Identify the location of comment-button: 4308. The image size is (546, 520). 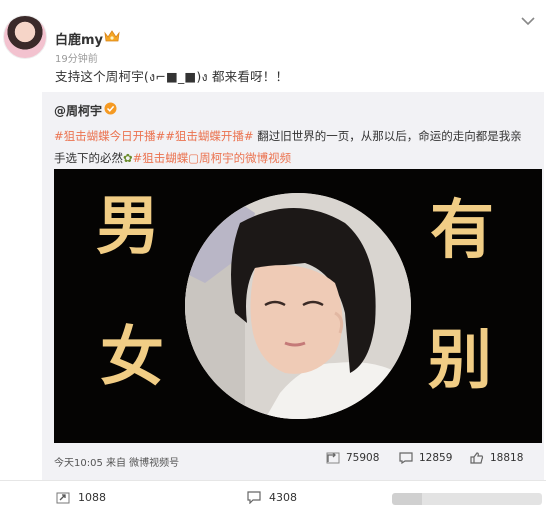
(272, 497).